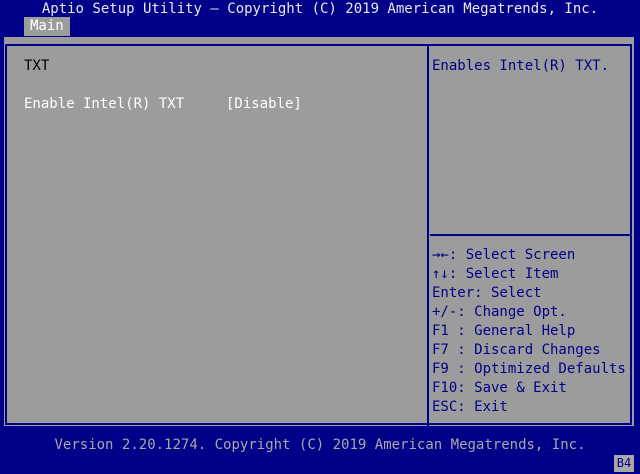 Image resolution: width=640 pixels, height=474 pixels. Describe the element at coordinates (470, 407) in the screenshot. I see `key-esc-exit: ESC: Exit` at that location.